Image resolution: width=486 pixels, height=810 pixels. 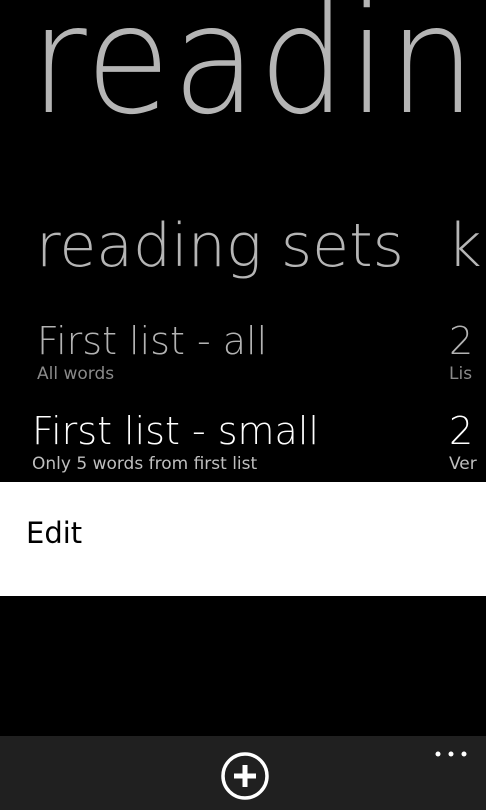 What do you see at coordinates (76, 374) in the screenshot?
I see `list-item-subtitle: All words` at bounding box center [76, 374].